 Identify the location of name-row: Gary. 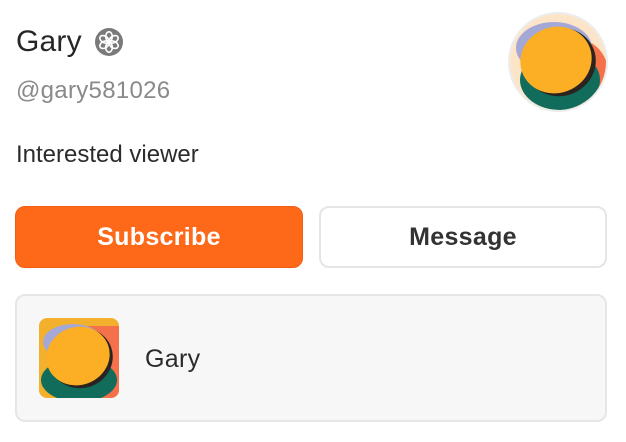
(70, 42).